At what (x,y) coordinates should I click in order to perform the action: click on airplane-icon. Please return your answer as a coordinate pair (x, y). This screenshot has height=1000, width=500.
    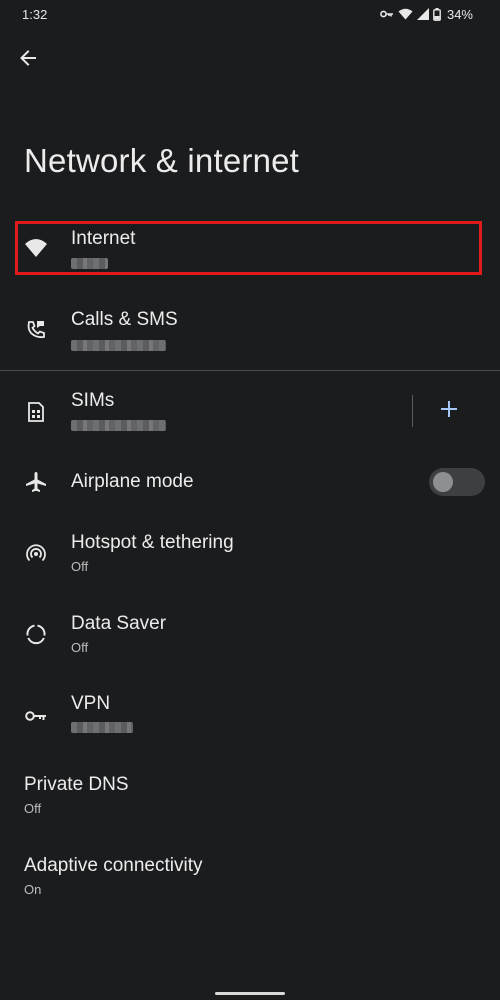
    Looking at the image, I should click on (36, 482).